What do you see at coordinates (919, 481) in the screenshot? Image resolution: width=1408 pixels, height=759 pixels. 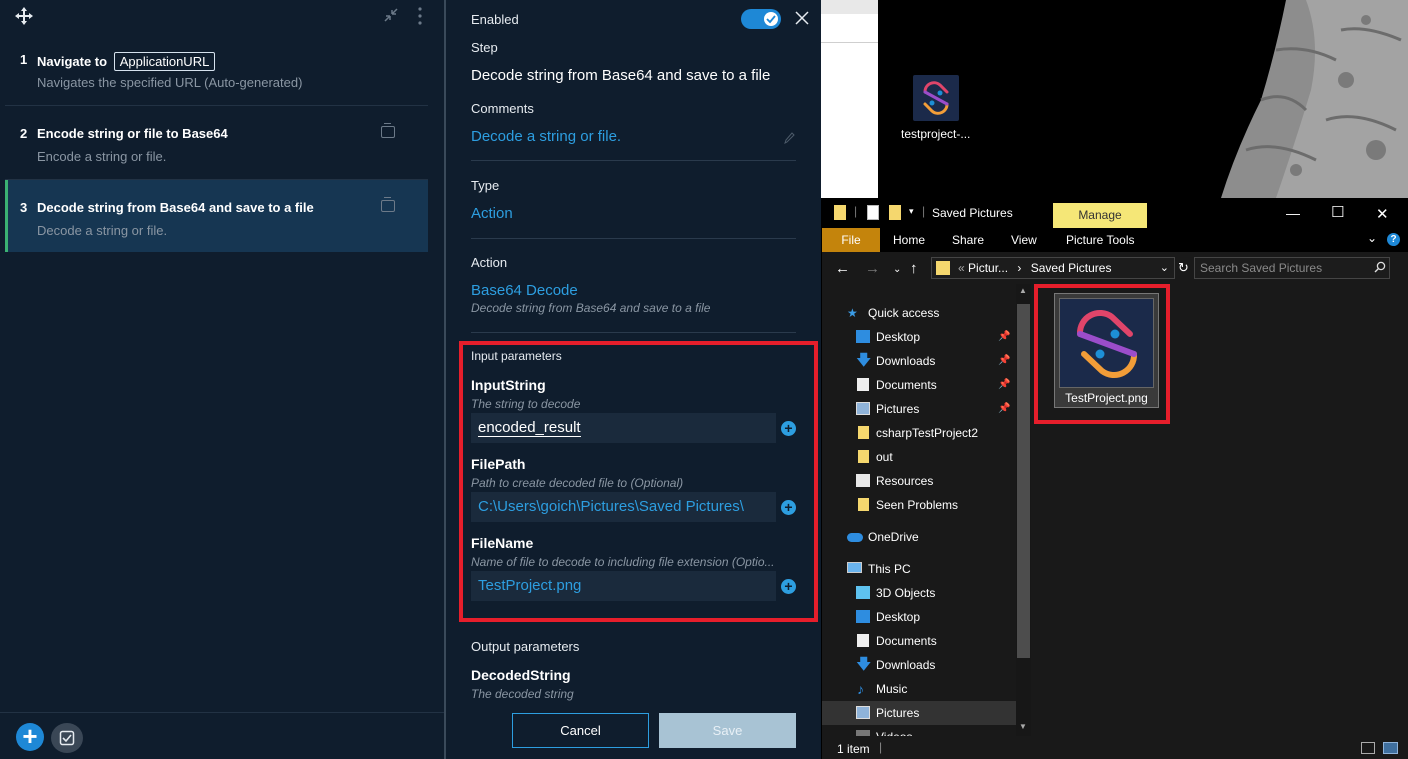 I see `nav-item-resources: Resources` at bounding box center [919, 481].